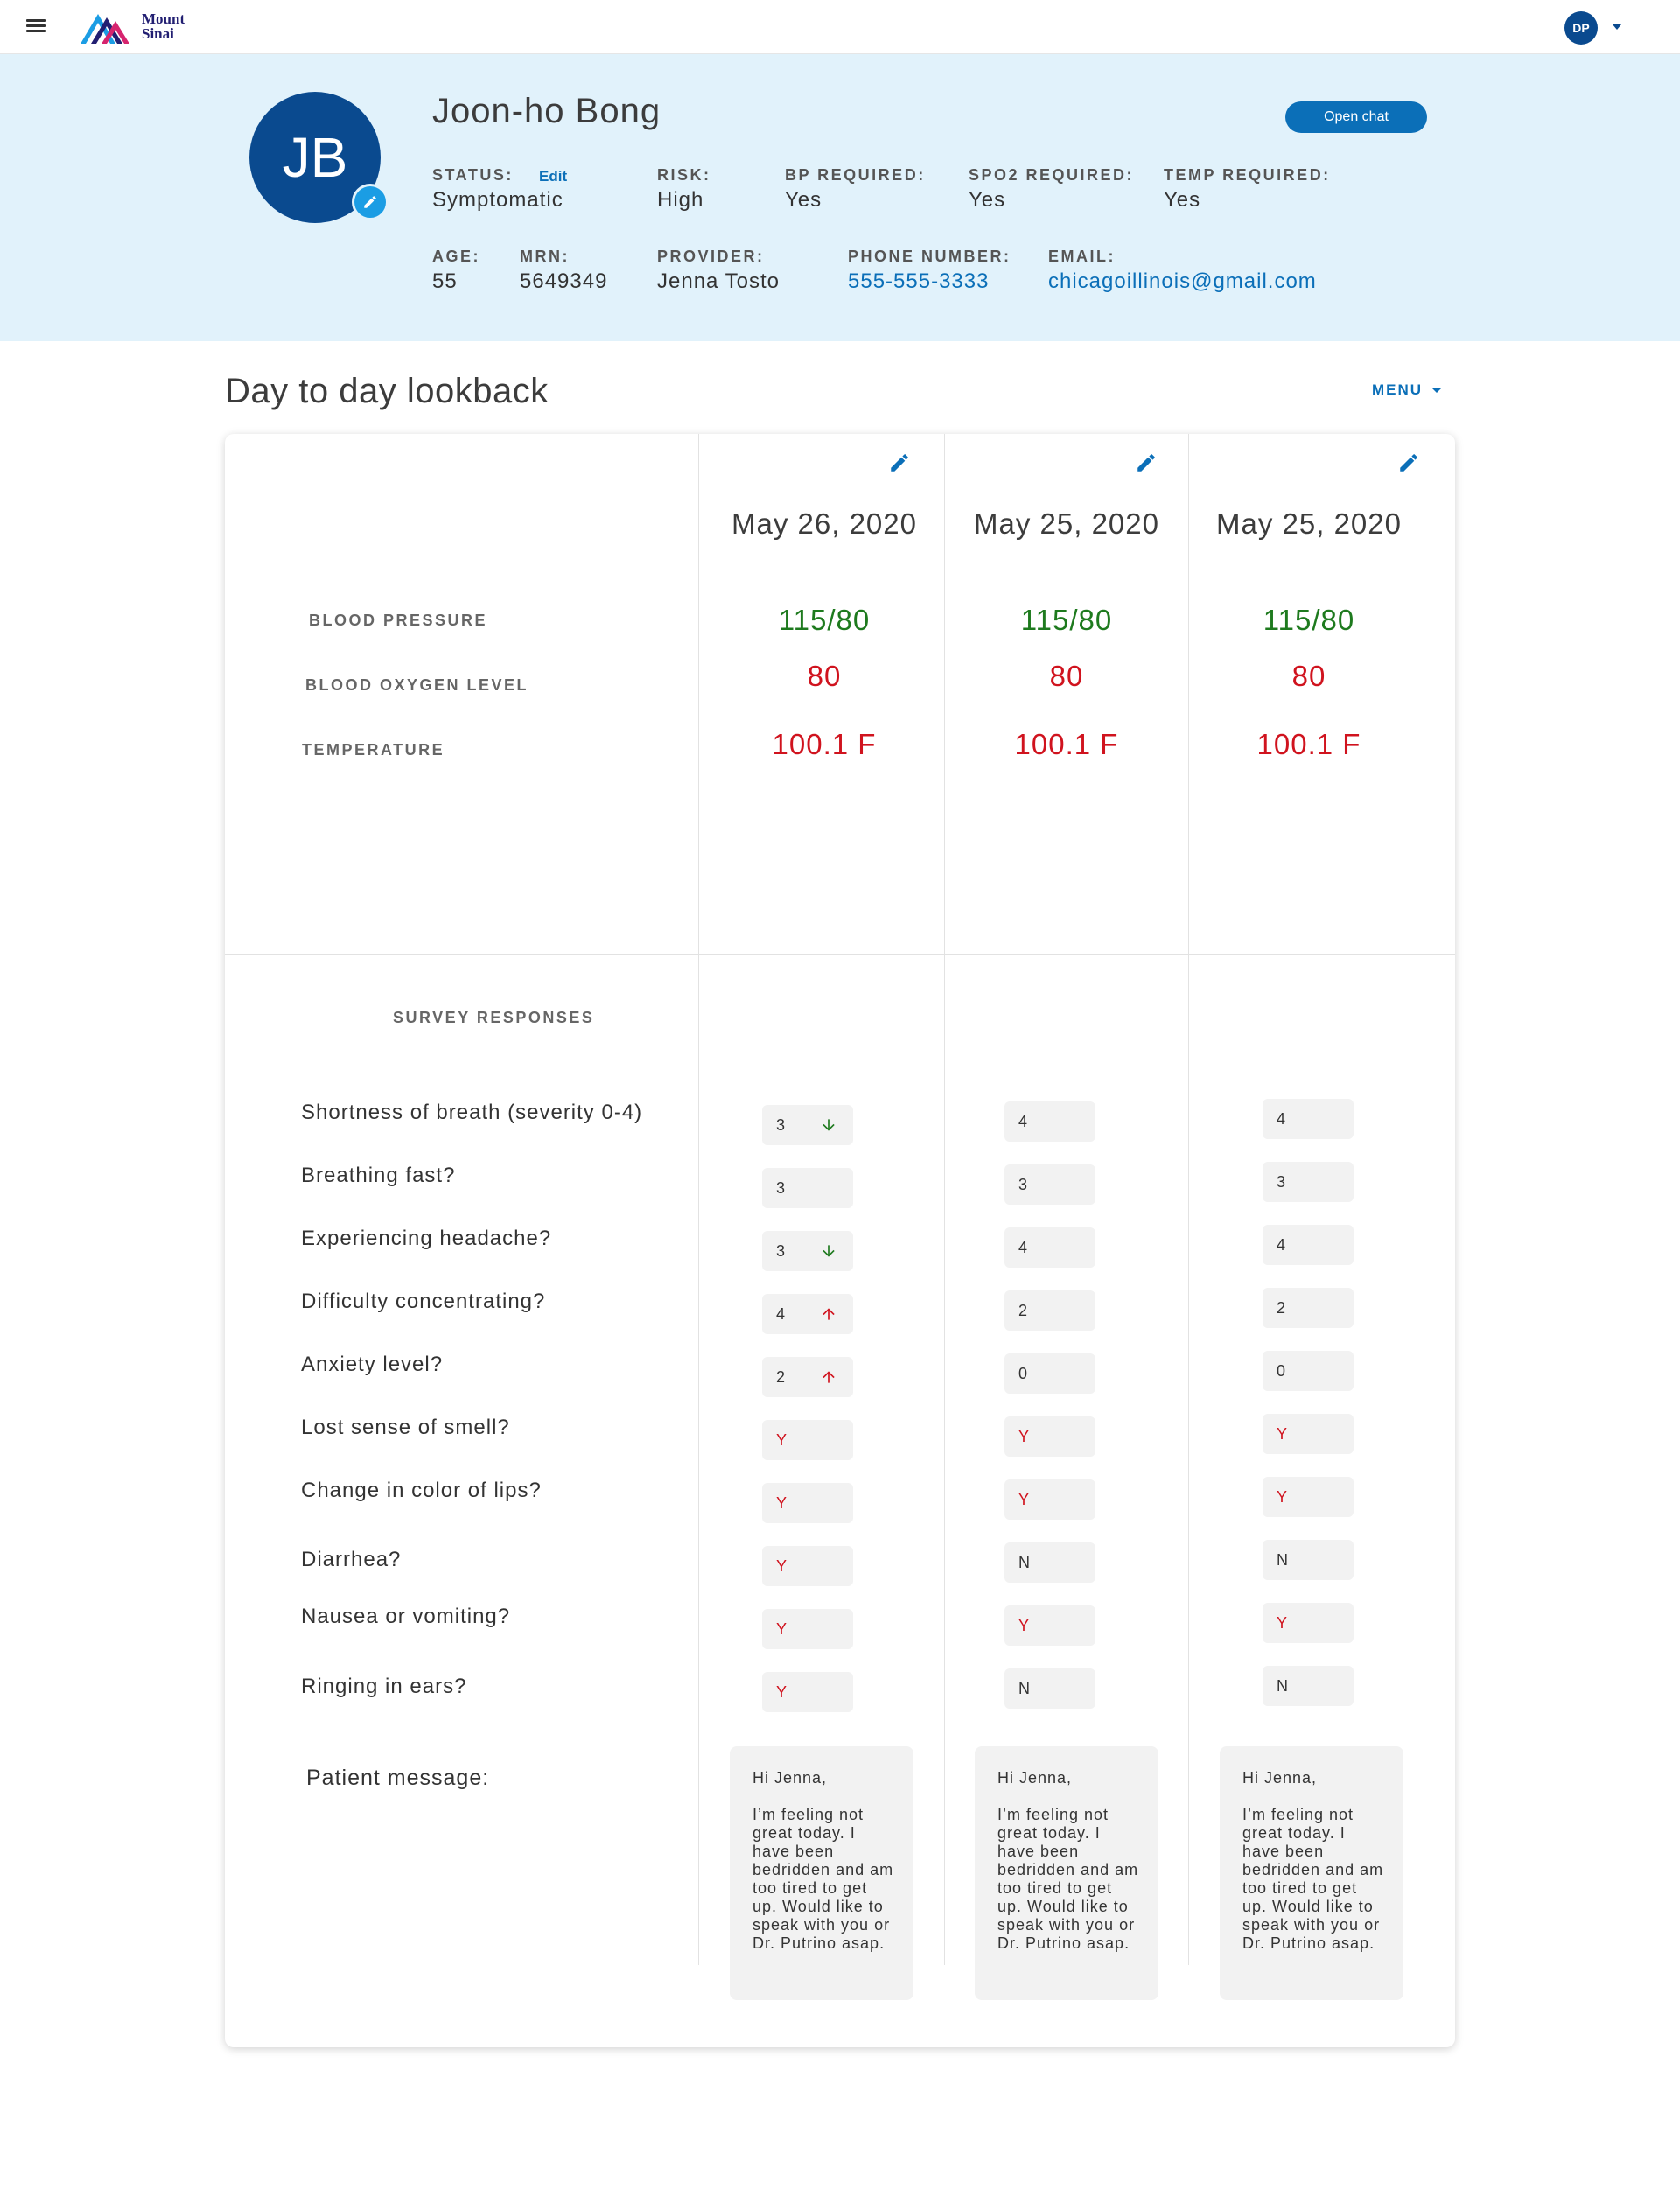 The height and width of the screenshot is (2196, 1680). What do you see at coordinates (930, 256) in the screenshot?
I see `phone-label: PHONE NUMBER:` at bounding box center [930, 256].